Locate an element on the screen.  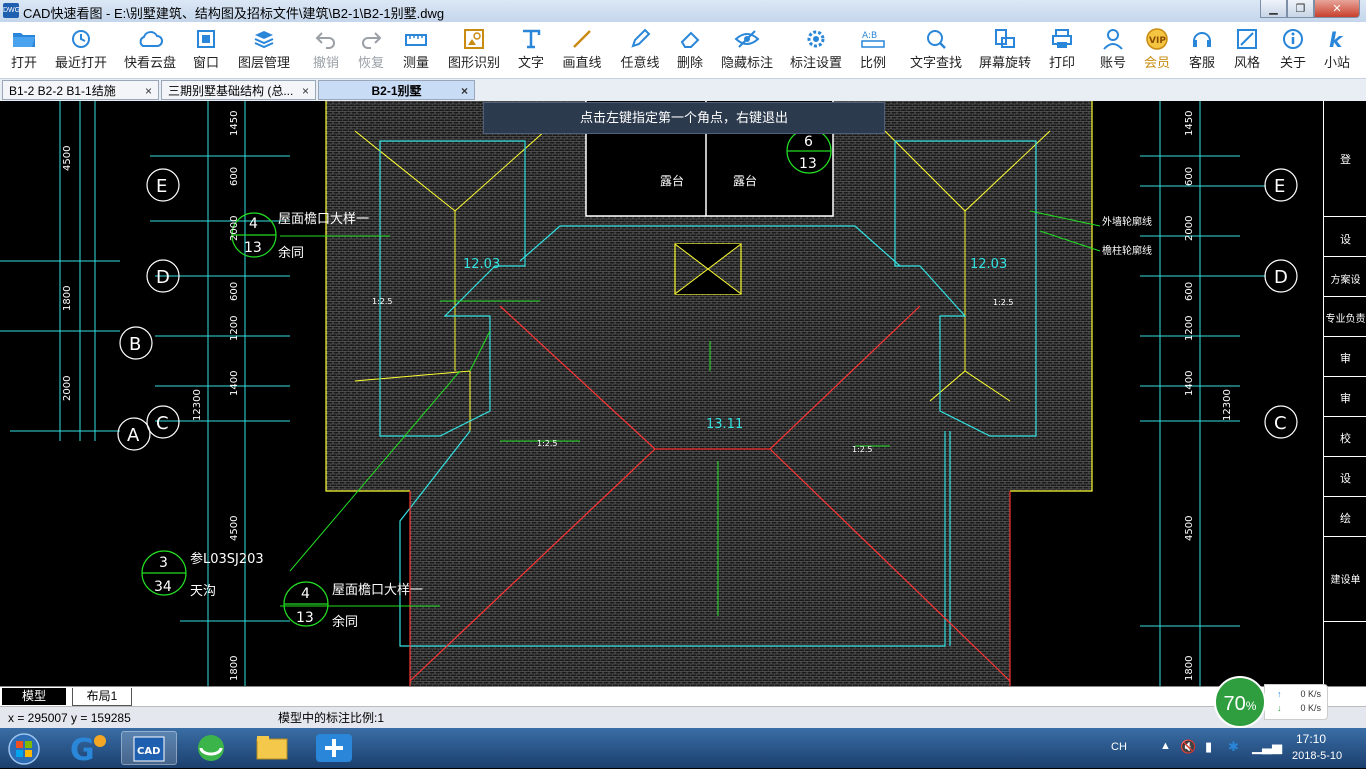
layout-tabs: 模型 布局1 is located at coordinates (683, 696).